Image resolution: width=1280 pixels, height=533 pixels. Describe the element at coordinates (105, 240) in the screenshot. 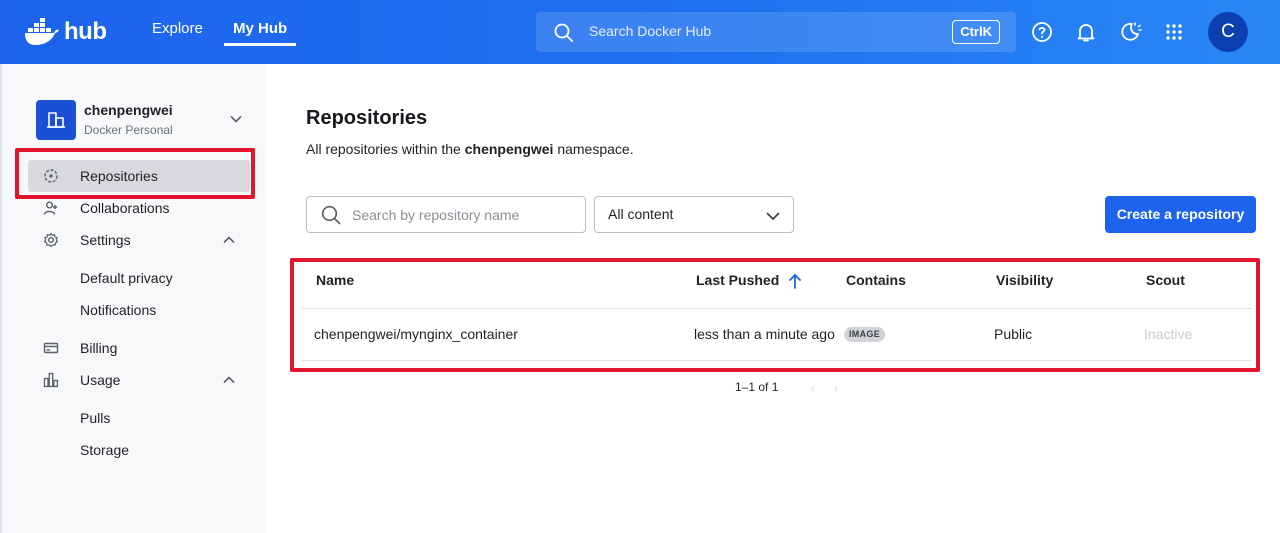

I see `sidebar-item-label: Settings` at that location.